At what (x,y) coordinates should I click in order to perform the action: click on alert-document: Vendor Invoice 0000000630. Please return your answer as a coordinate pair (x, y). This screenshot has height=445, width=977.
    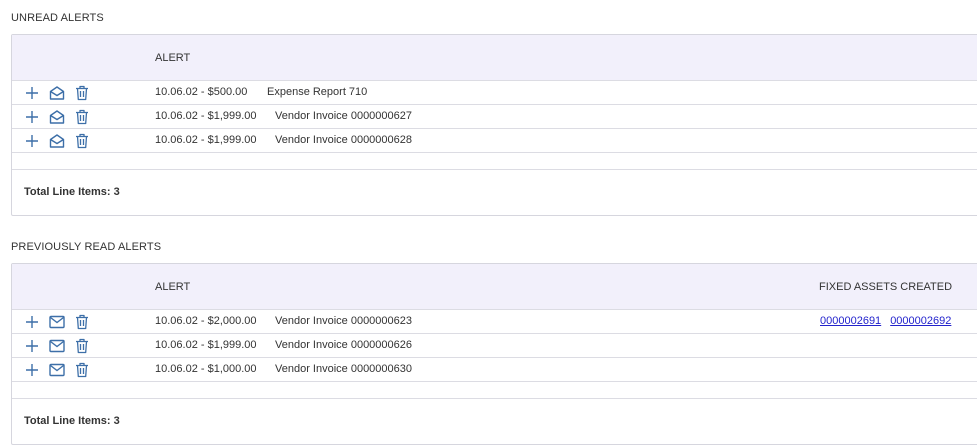
    Looking at the image, I should click on (344, 369).